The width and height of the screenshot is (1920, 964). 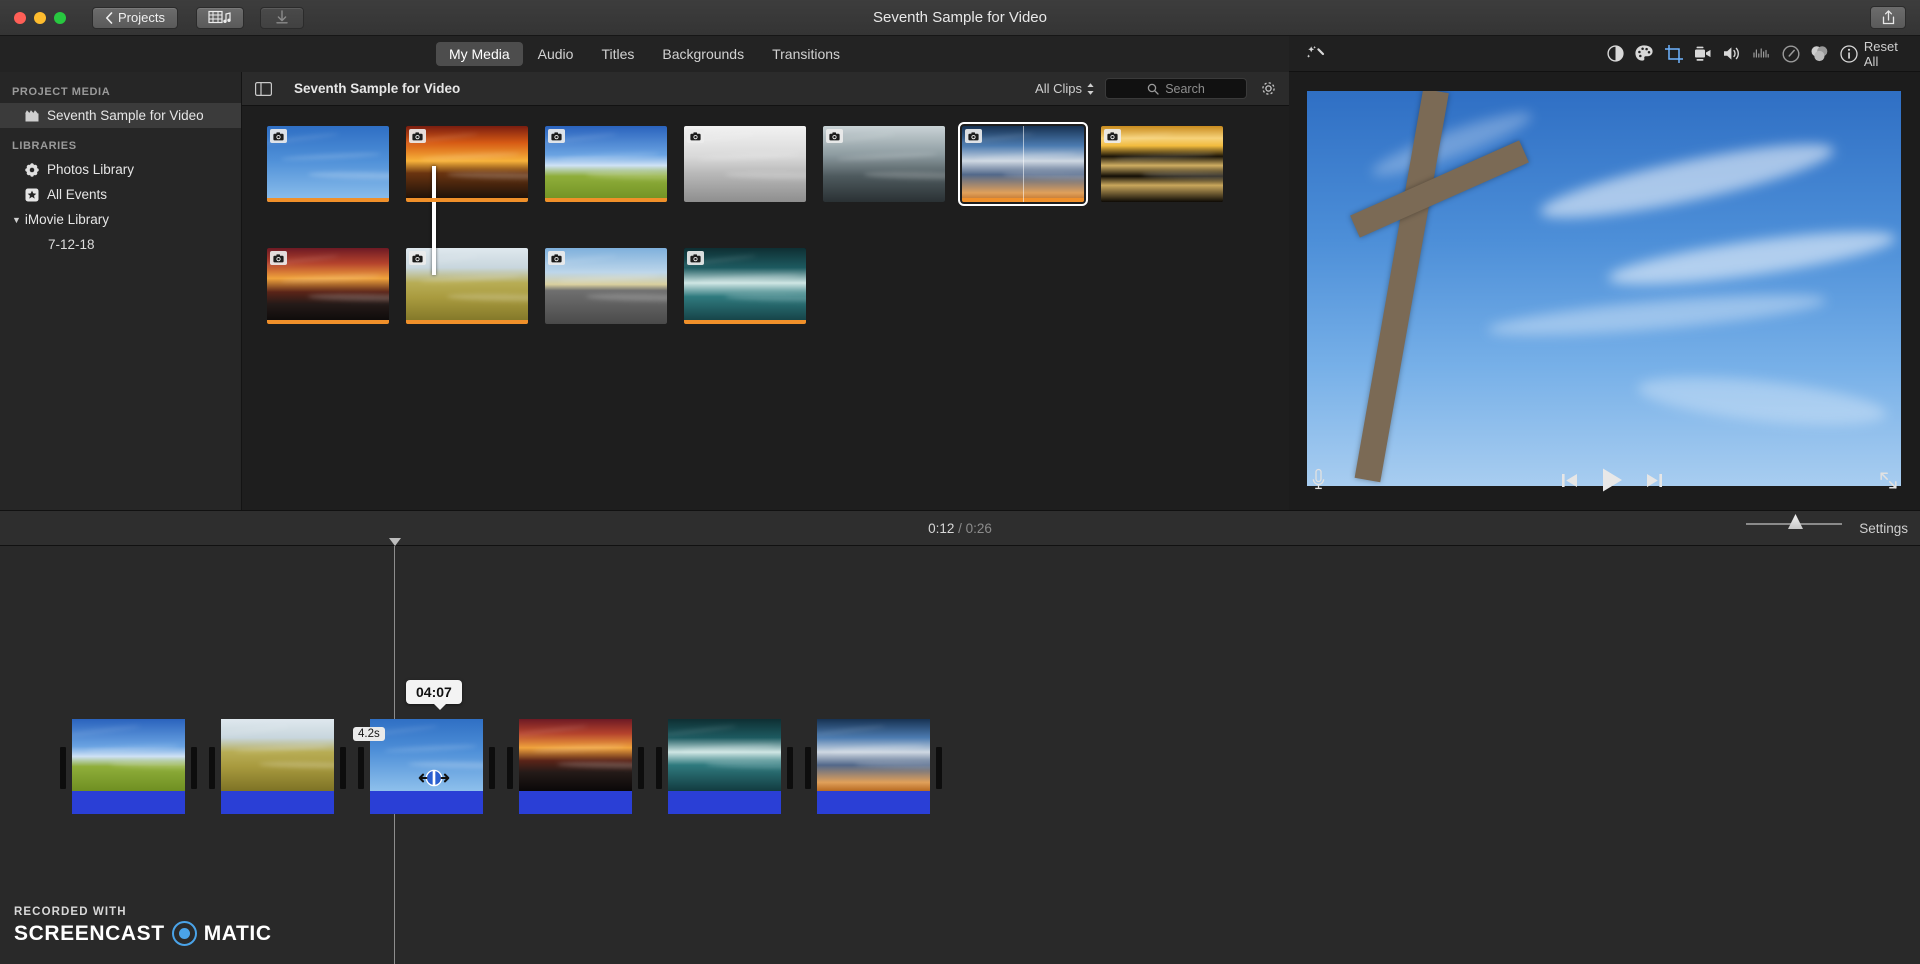 I want to click on sidebar-item-photos-library: Photos Library, so click(x=120, y=169).